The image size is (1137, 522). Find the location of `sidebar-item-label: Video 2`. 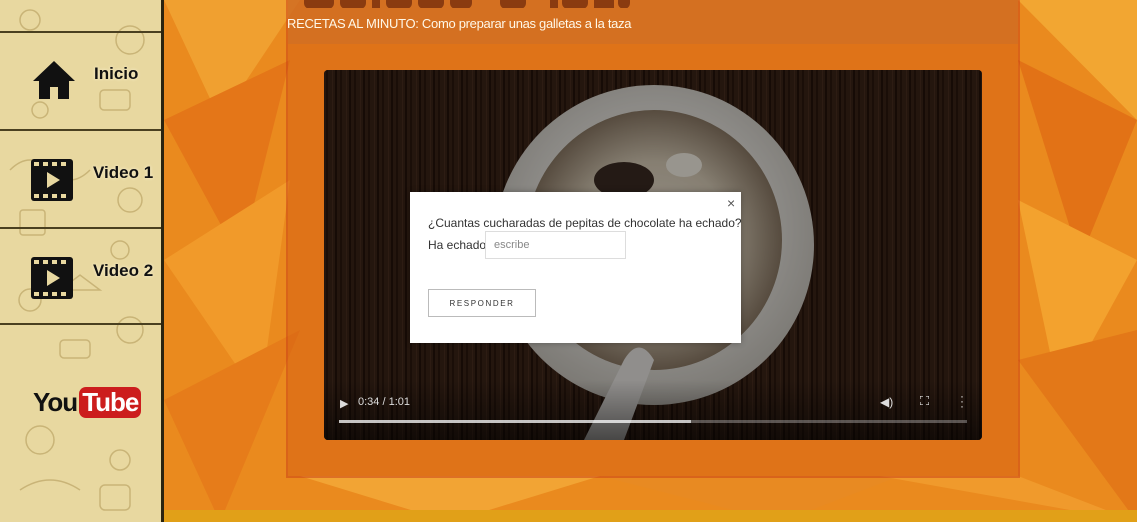

sidebar-item-label: Video 2 is located at coordinates (123, 270).